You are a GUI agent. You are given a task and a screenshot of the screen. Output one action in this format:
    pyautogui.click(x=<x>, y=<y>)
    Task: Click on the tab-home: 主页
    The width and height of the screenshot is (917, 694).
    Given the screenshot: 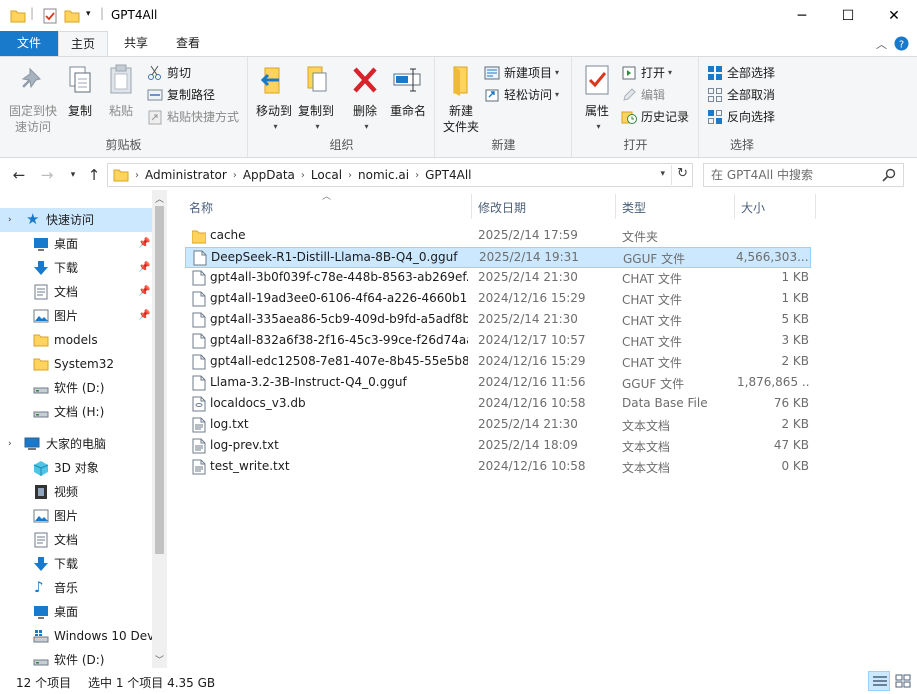 What is the action you would take?
    pyautogui.click(x=83, y=44)
    